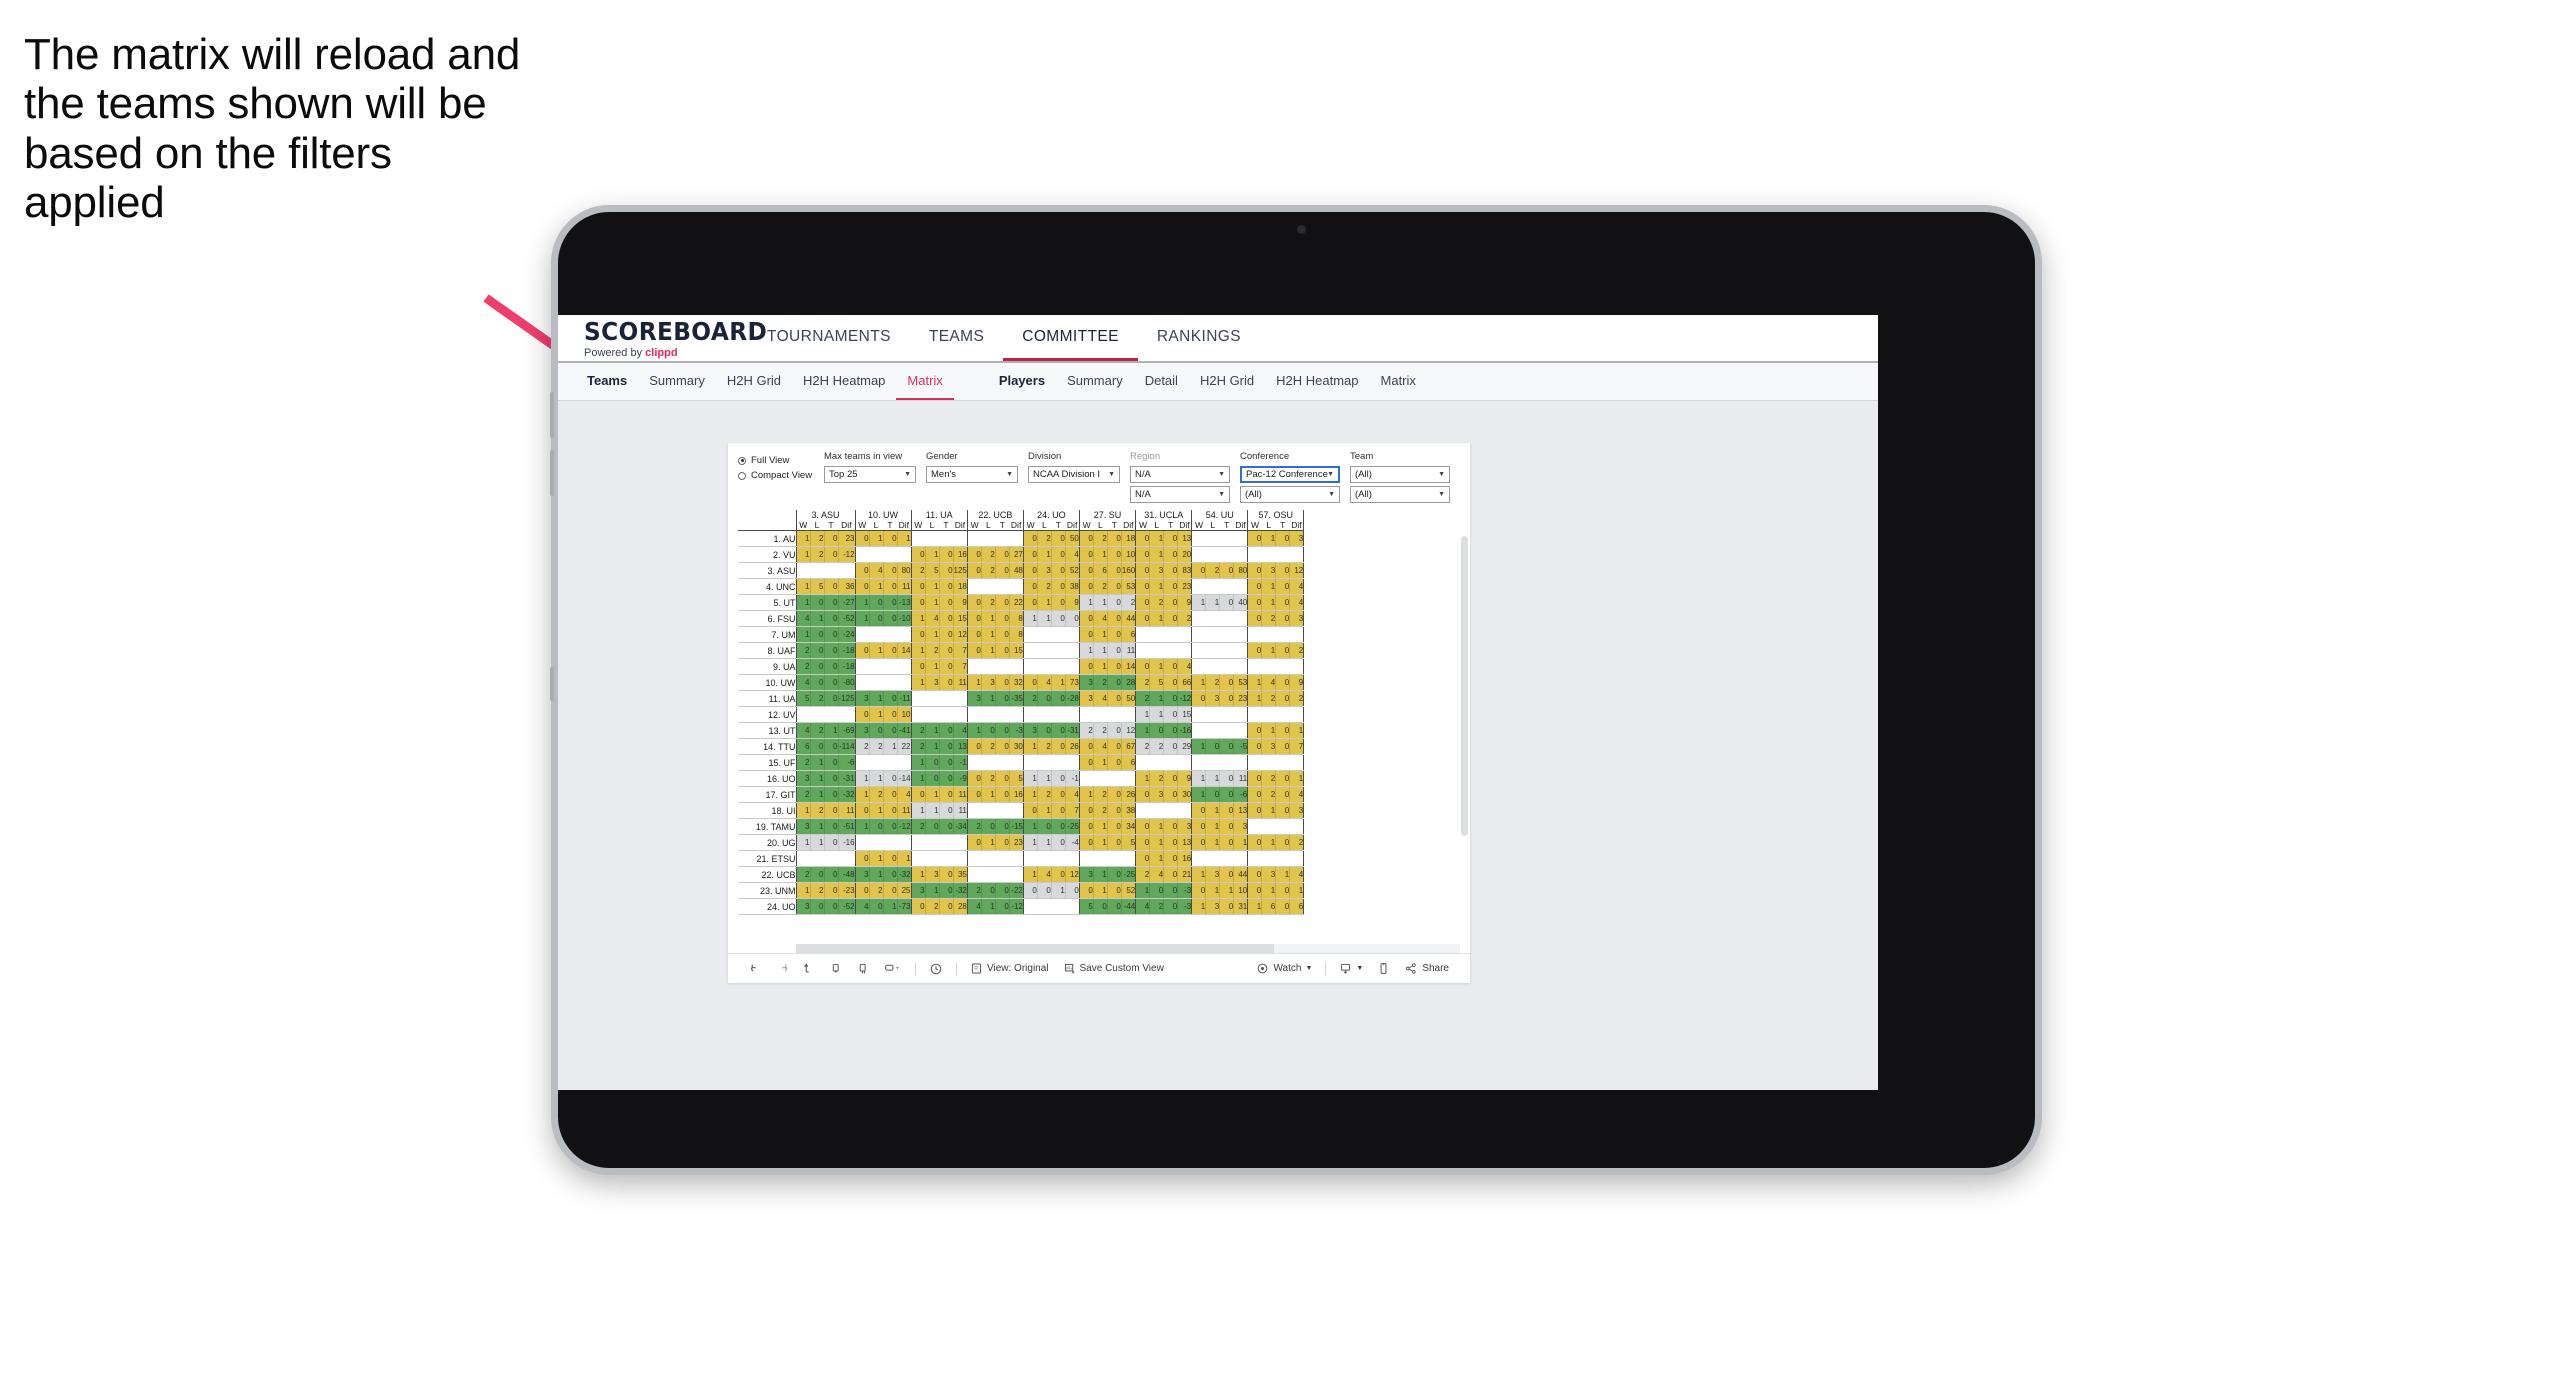 This screenshot has height=1382, width=2568. I want to click on filter-region-select-2: N/A ▼, so click(1180, 494).